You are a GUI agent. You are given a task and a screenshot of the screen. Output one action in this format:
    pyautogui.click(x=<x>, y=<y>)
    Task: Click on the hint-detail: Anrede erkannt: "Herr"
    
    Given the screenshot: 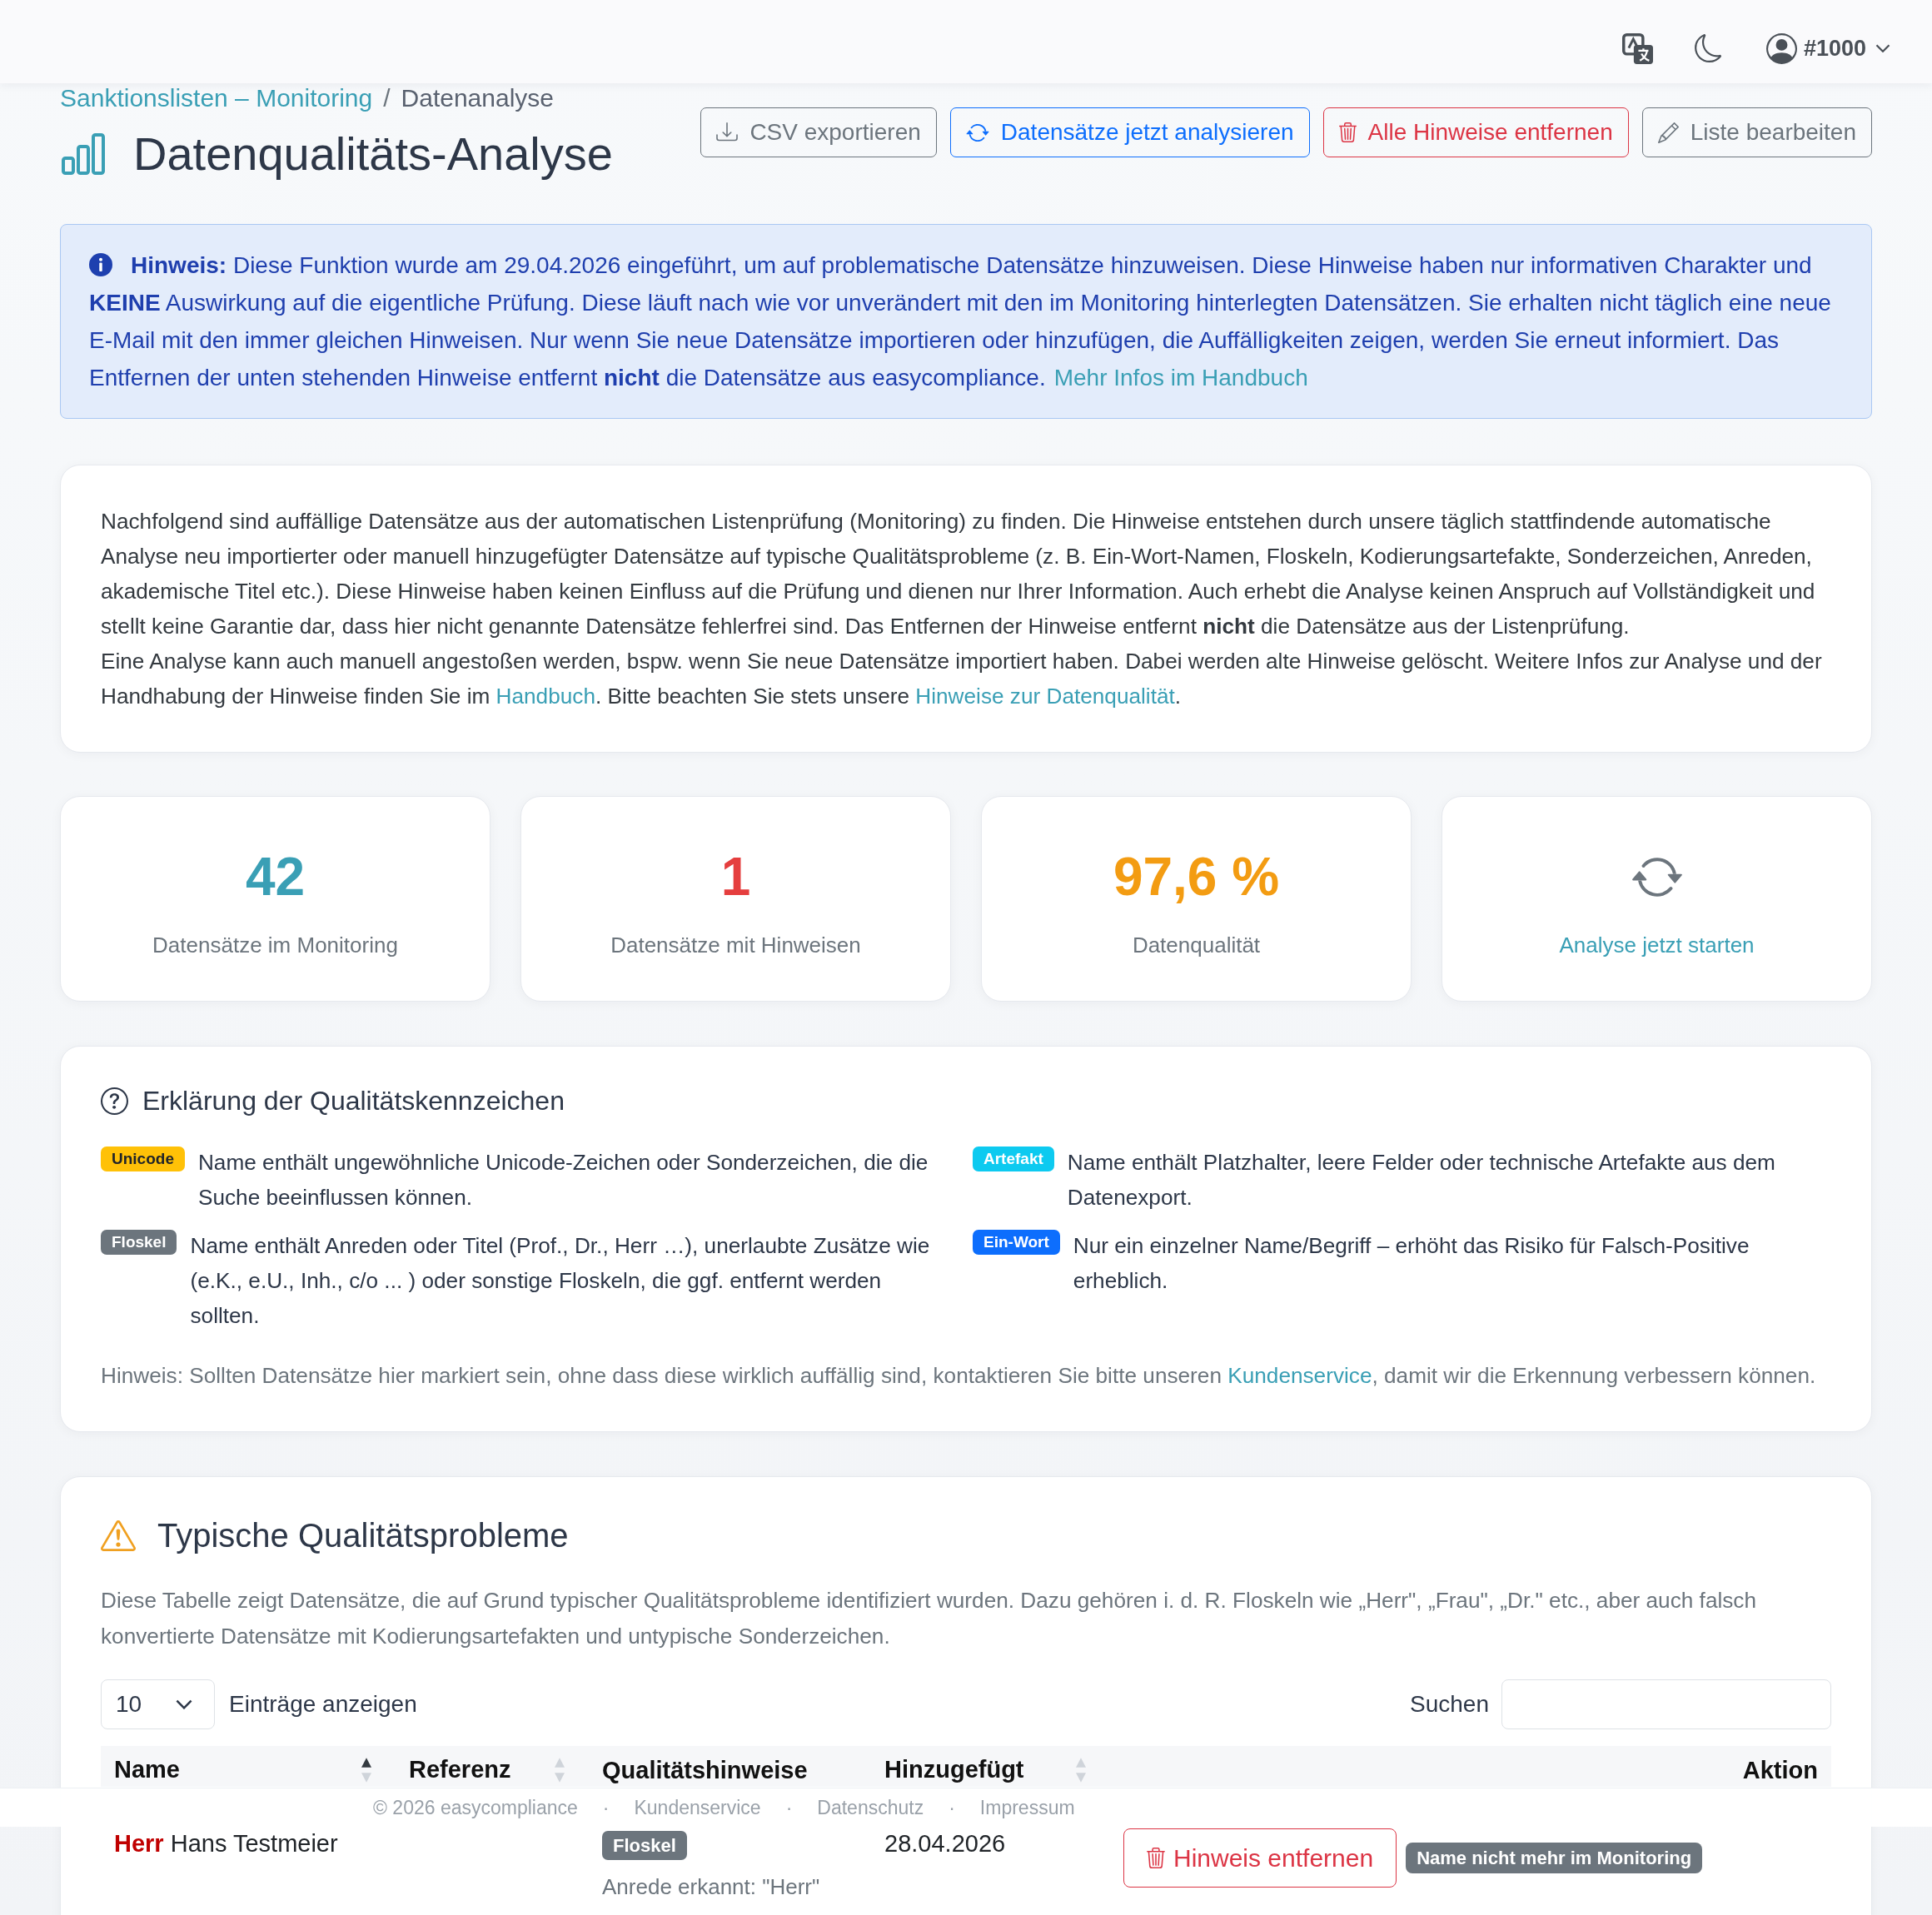 What is the action you would take?
    pyautogui.click(x=711, y=1887)
    